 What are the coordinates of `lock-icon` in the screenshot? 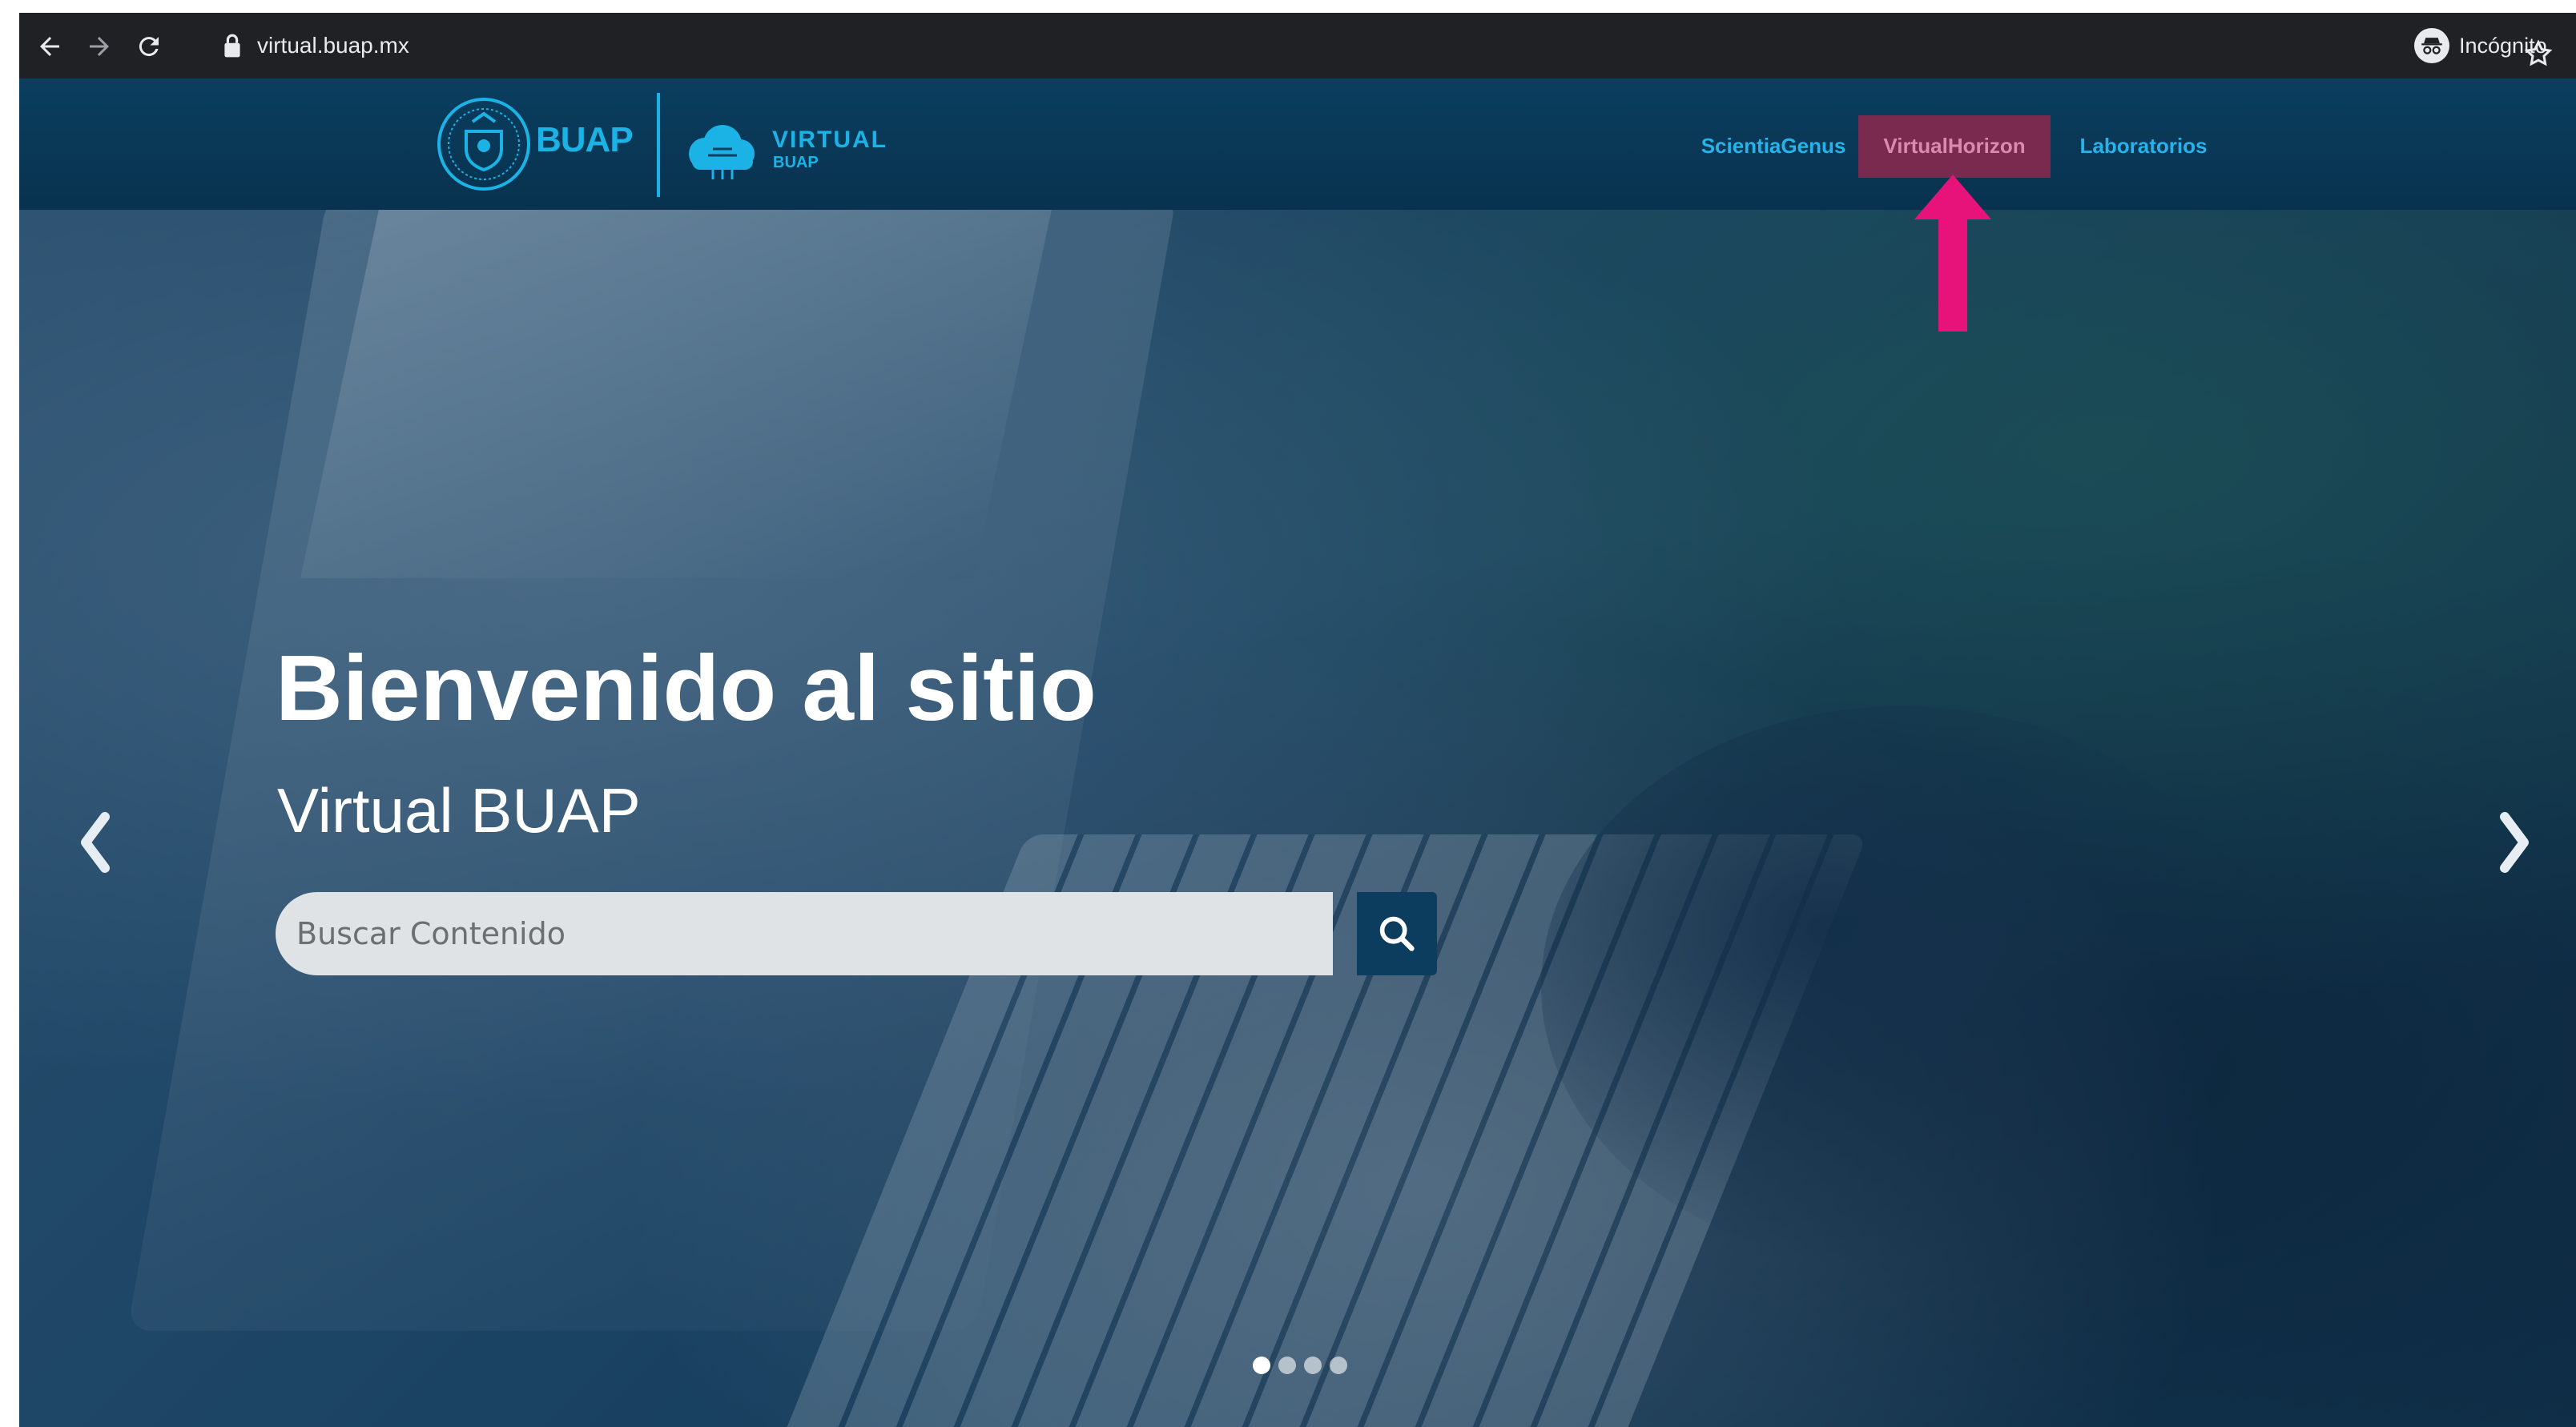 It's located at (232, 46).